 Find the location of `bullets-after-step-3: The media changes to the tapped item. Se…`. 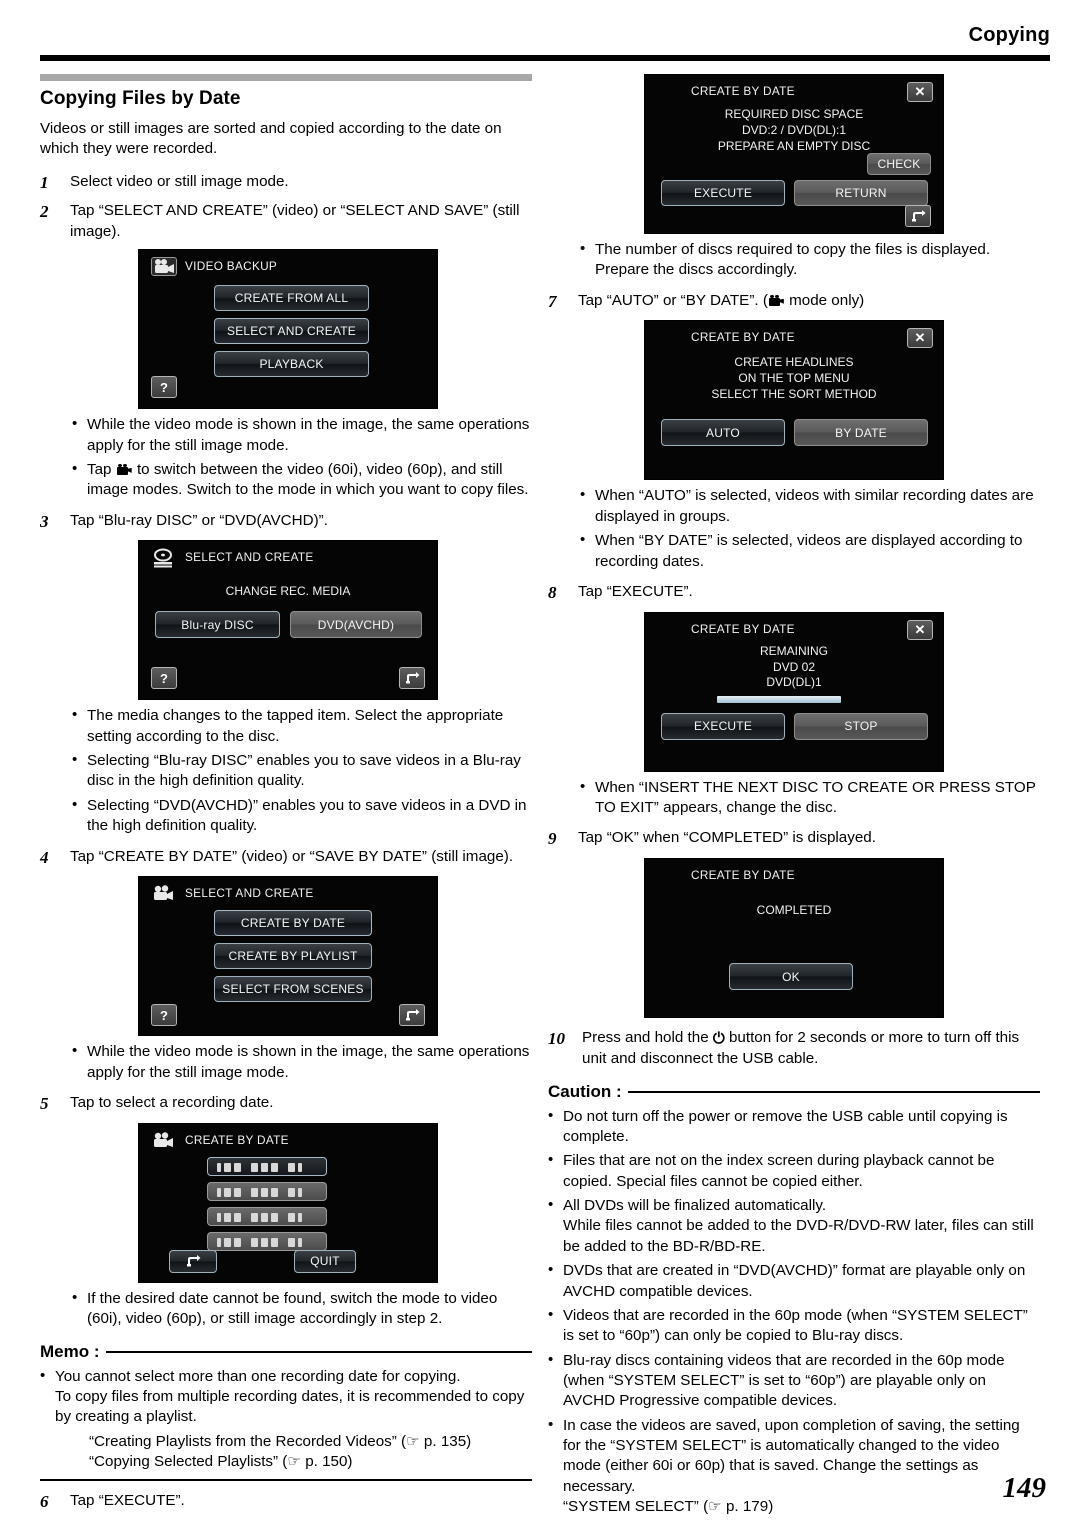

bullets-after-step-3: The media changes to the tapped item. Se… is located at coordinates (302, 771).